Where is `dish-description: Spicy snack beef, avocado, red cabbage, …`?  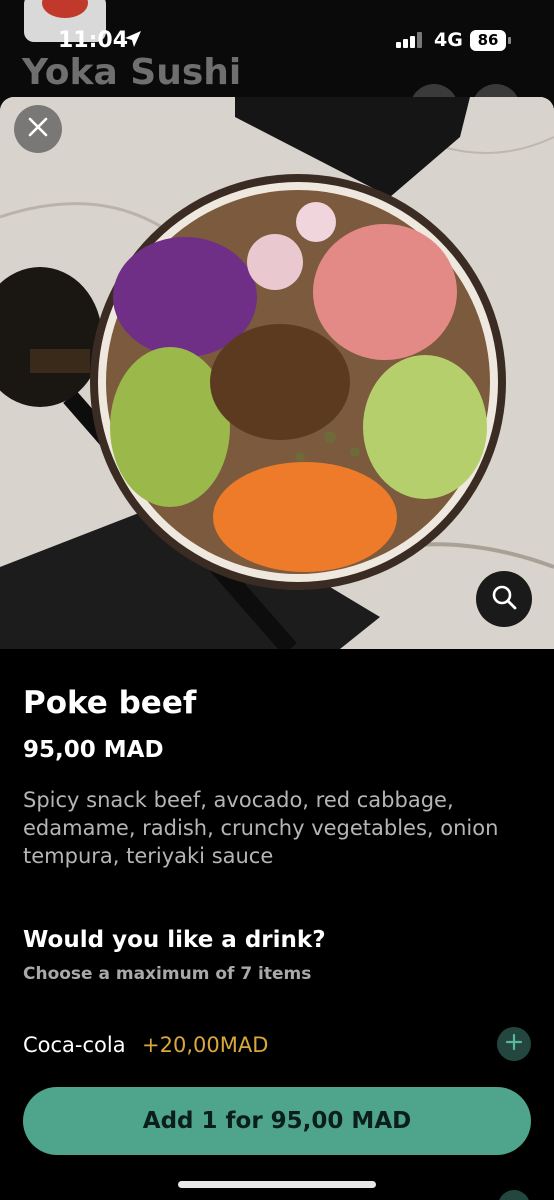 dish-description: Spicy snack beef, avocado, red cabbage, … is located at coordinates (261, 828).